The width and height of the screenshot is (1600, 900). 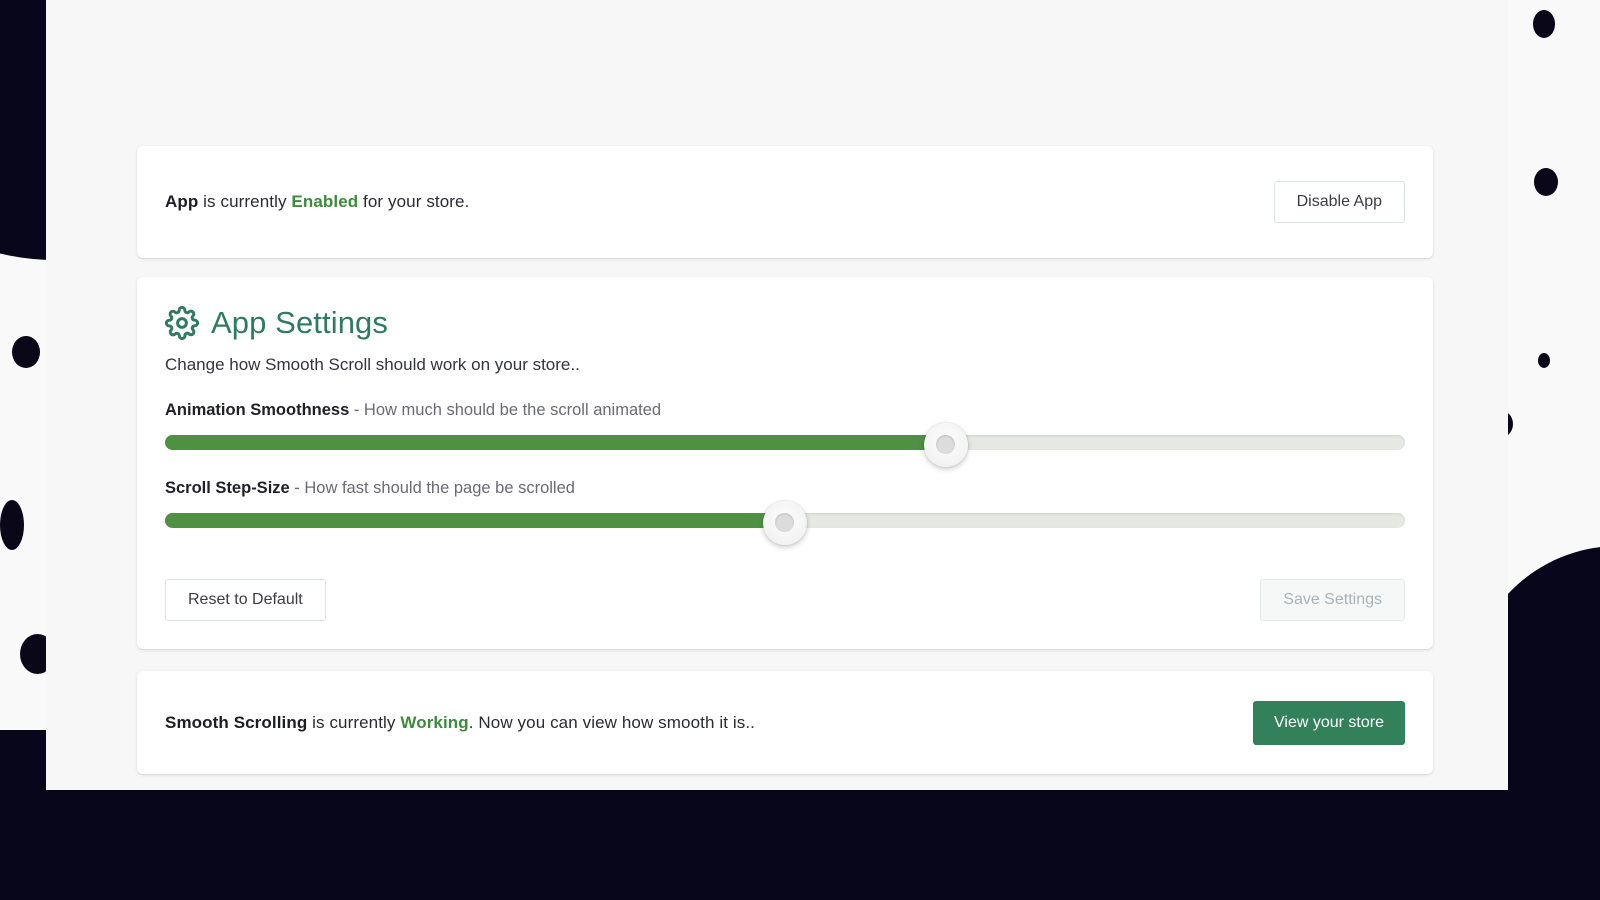 I want to click on slider-animation-smoothness, so click(x=785, y=445).